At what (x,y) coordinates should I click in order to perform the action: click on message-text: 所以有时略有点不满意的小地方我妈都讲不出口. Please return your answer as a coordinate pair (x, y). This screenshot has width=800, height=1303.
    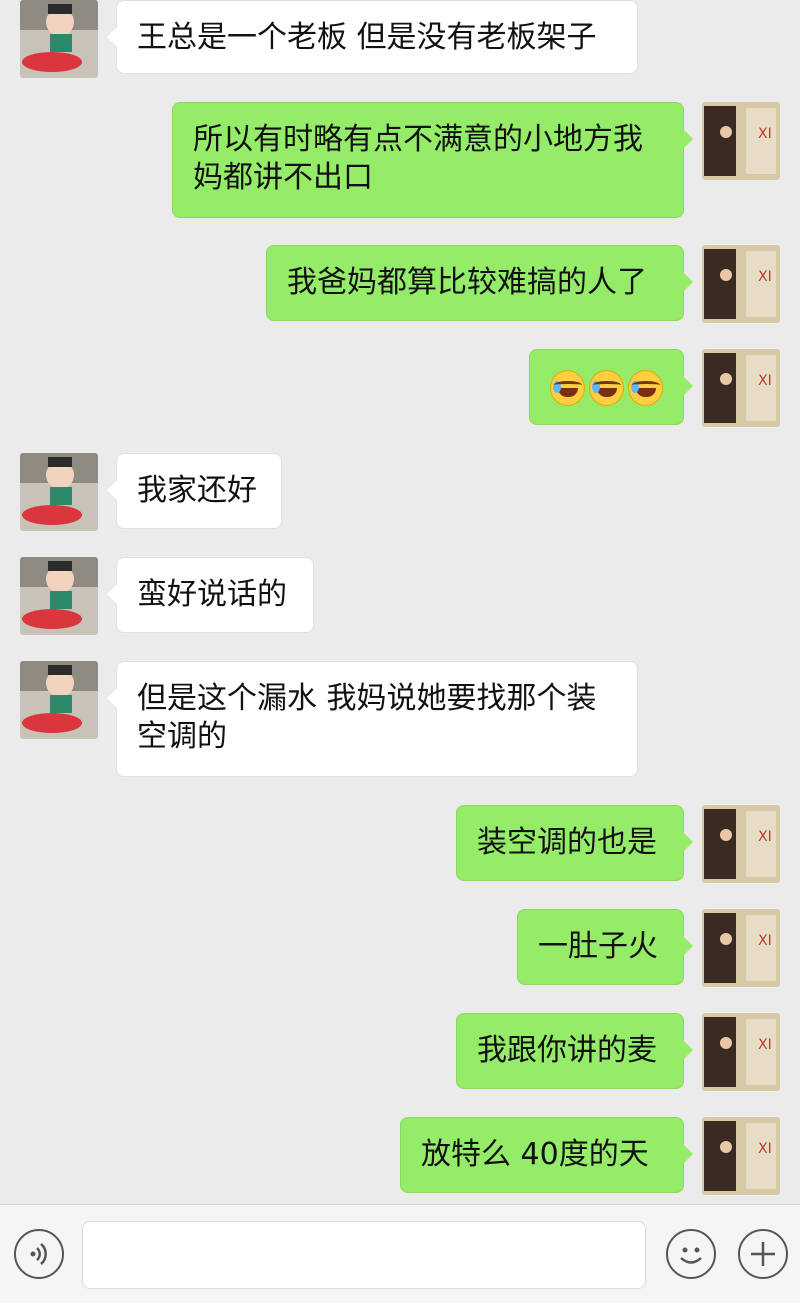
    Looking at the image, I should click on (418, 158).